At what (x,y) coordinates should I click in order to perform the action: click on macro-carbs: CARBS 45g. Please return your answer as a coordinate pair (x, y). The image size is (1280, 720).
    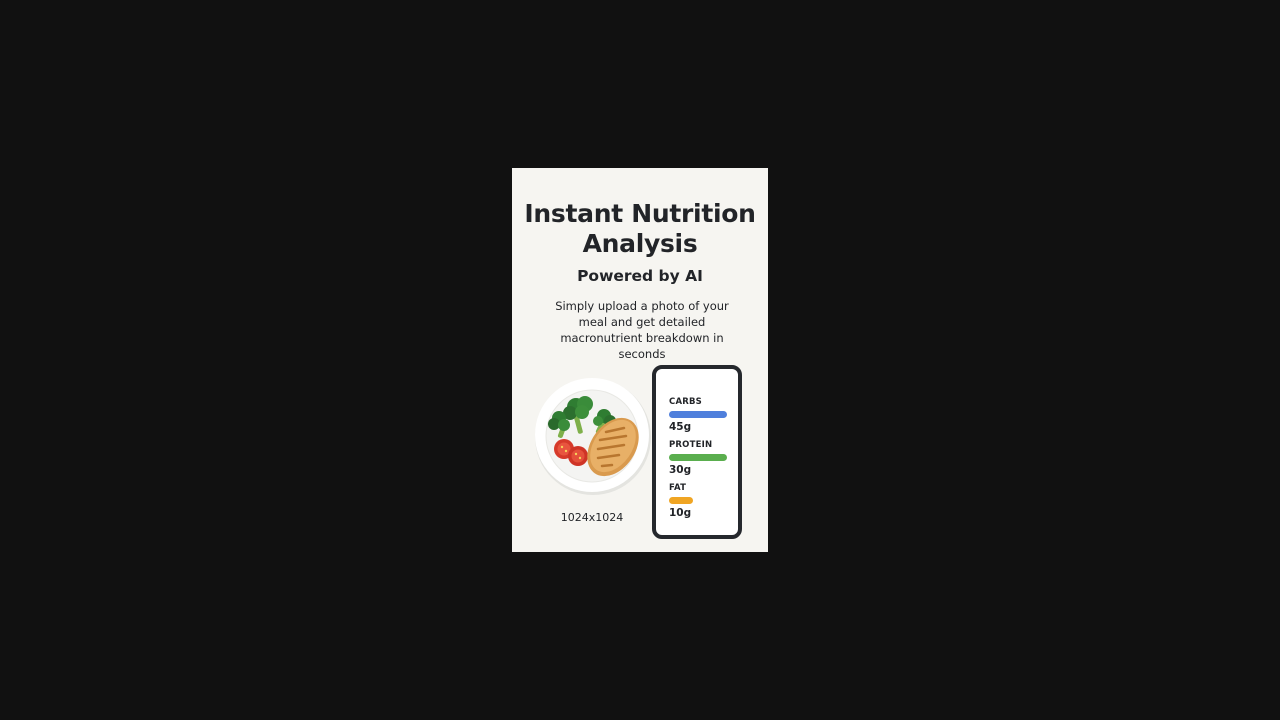
    Looking at the image, I should click on (698, 415).